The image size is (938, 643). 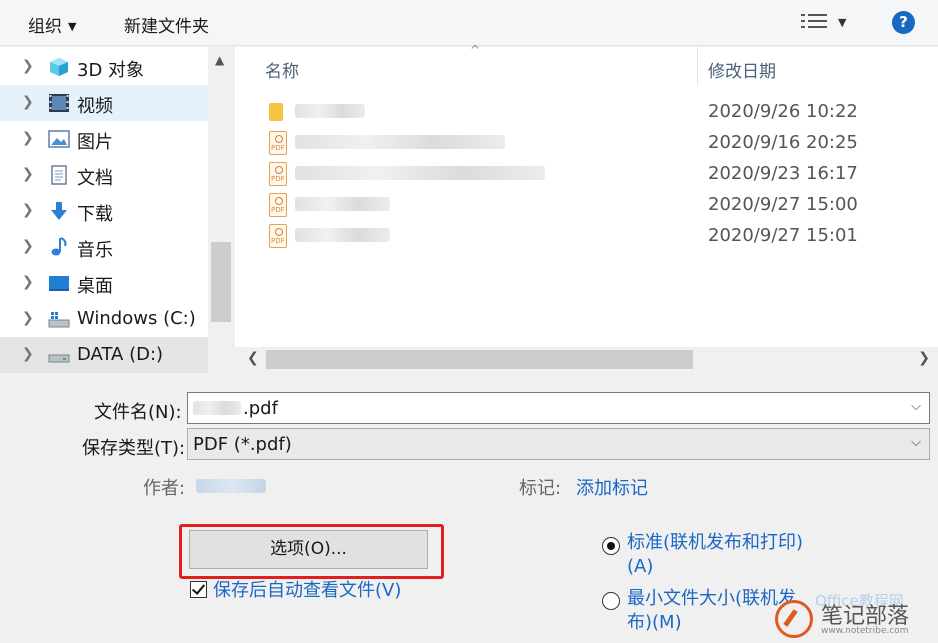 I want to click on nav-label: 文档, so click(x=95, y=178).